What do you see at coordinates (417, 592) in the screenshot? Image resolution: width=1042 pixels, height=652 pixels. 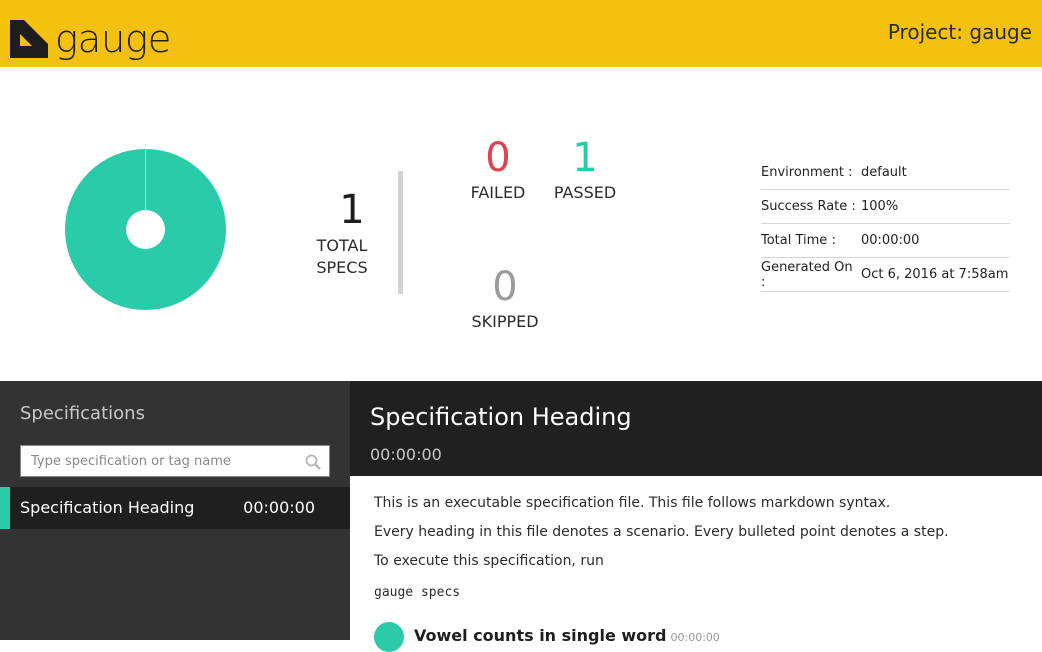 I see `spec-code: gauge specs` at bounding box center [417, 592].